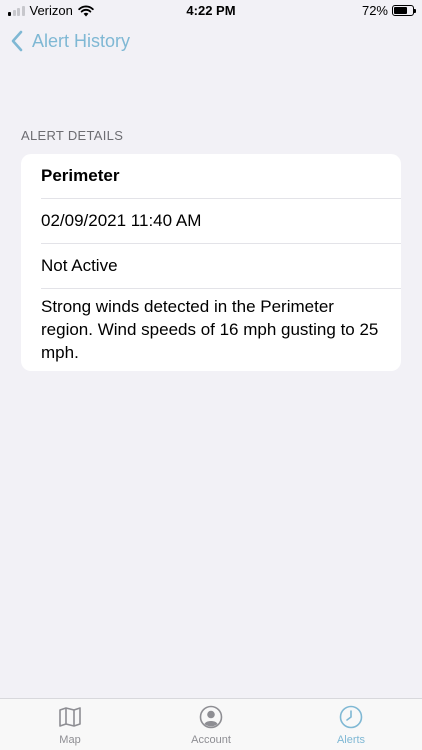  I want to click on tab-map-label: Map, so click(70, 740).